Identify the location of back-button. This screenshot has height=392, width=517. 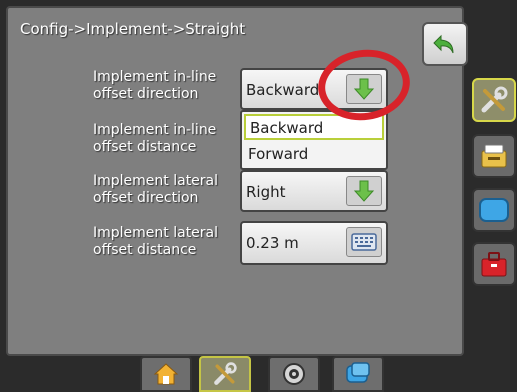
(445, 44).